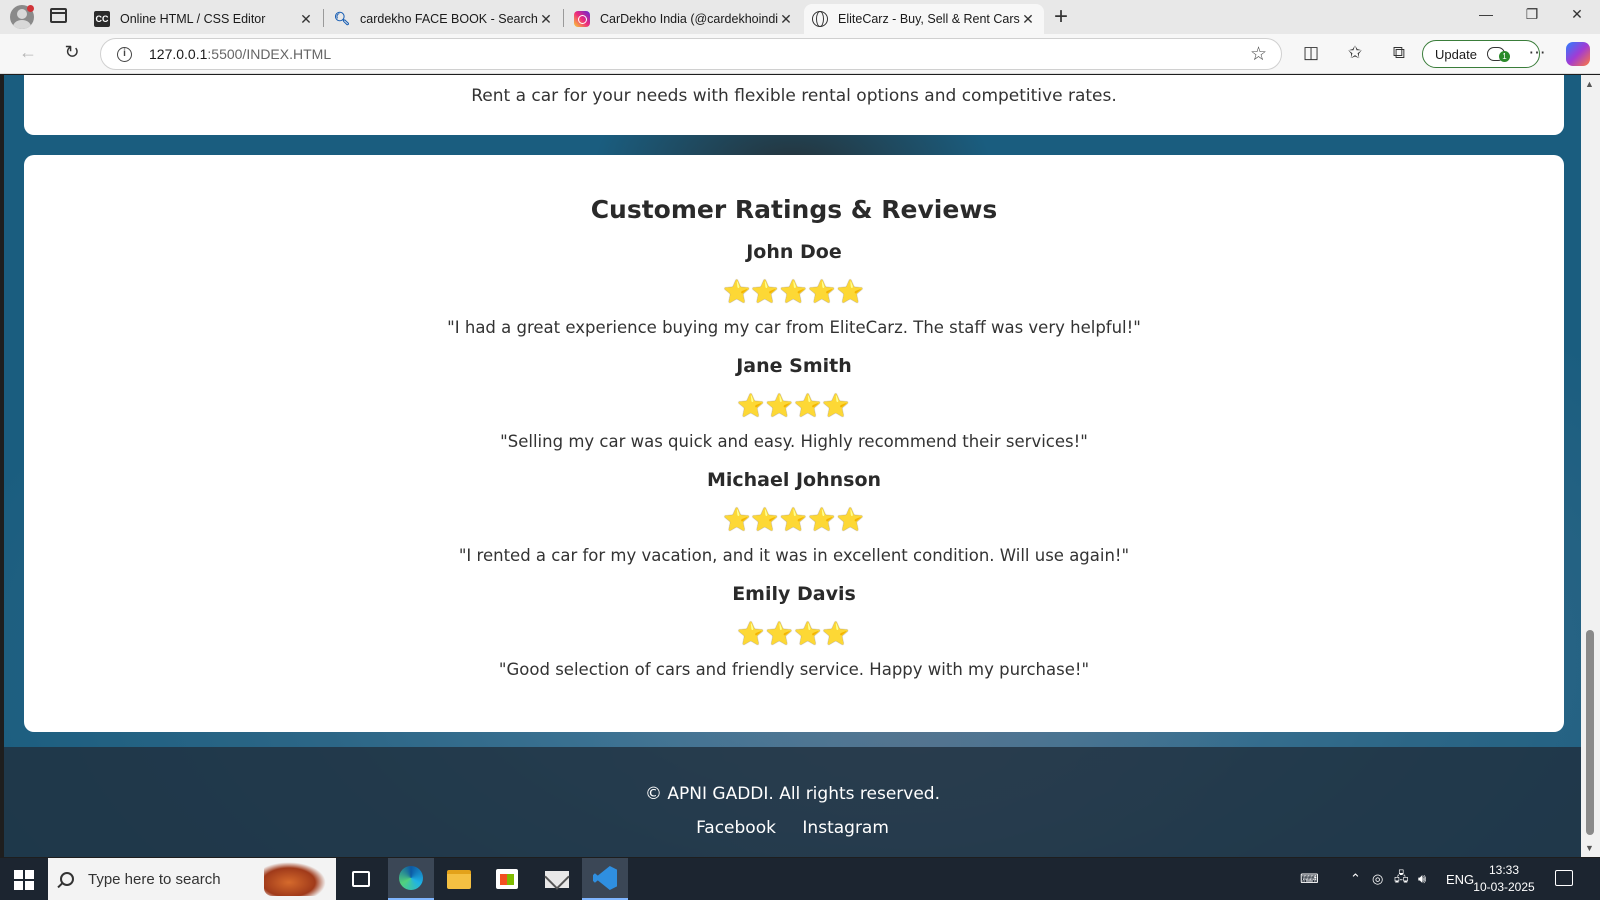 The width and height of the screenshot is (1600, 900). What do you see at coordinates (1422, 879) in the screenshot?
I see `volume-icon: 🔊︎` at bounding box center [1422, 879].